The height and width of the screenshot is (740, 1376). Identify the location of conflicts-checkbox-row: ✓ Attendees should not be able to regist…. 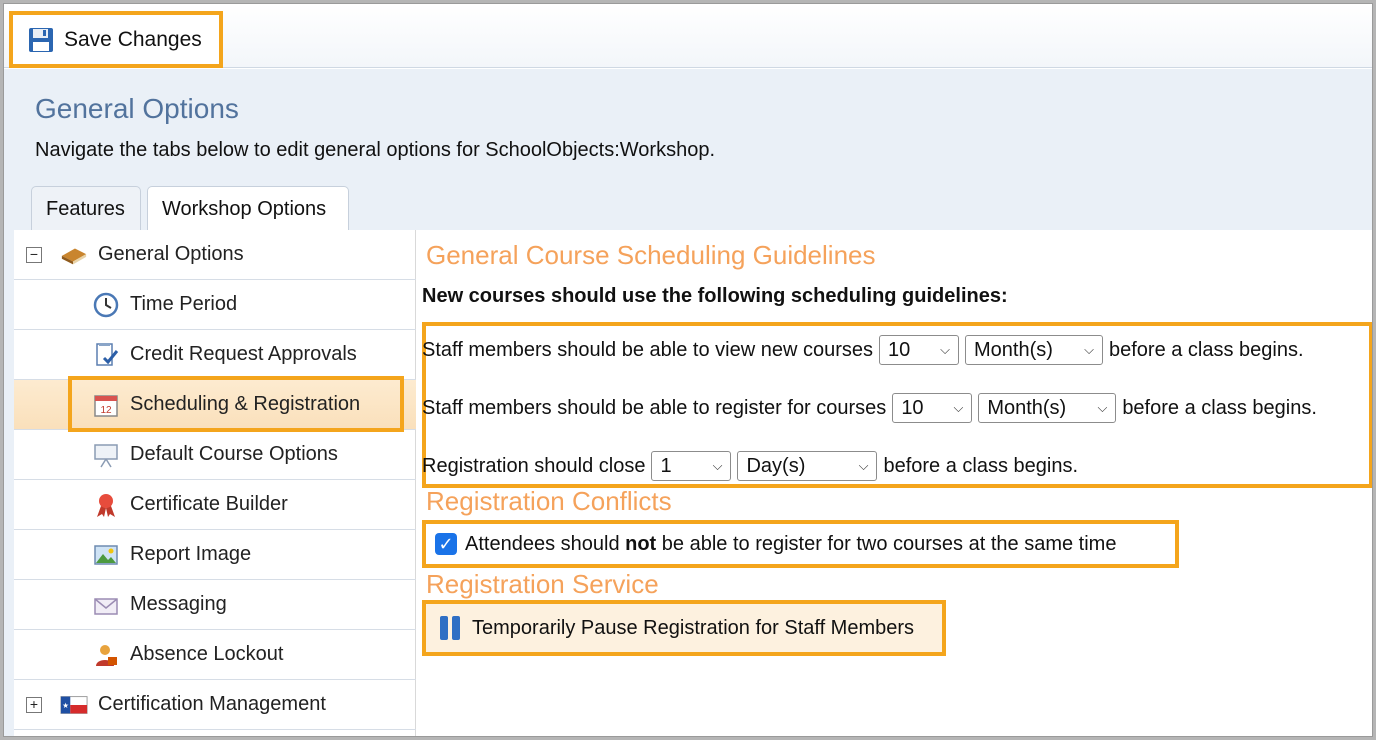
(800, 544).